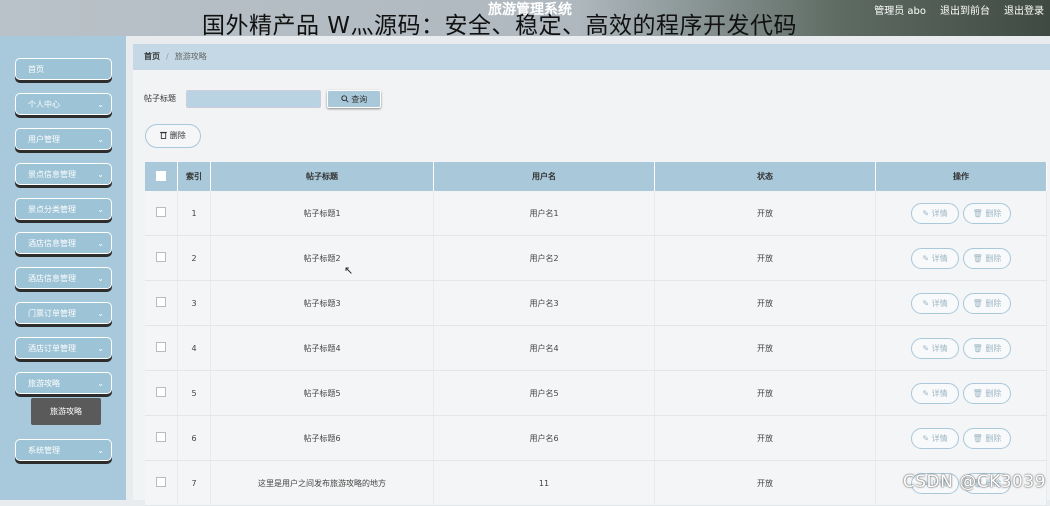 This screenshot has height=506, width=1050. Describe the element at coordinates (194, 438) in the screenshot. I see `row-index: 6` at that location.